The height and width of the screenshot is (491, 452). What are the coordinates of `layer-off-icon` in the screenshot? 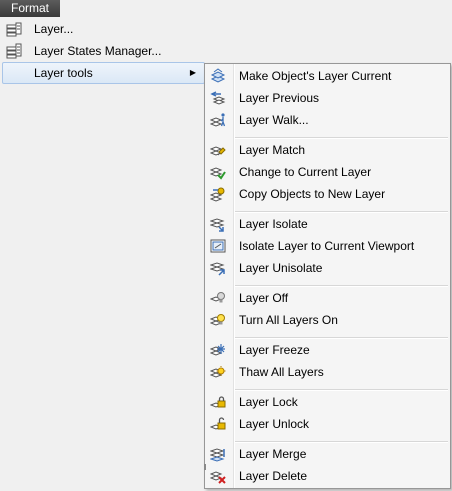 It's located at (217, 297).